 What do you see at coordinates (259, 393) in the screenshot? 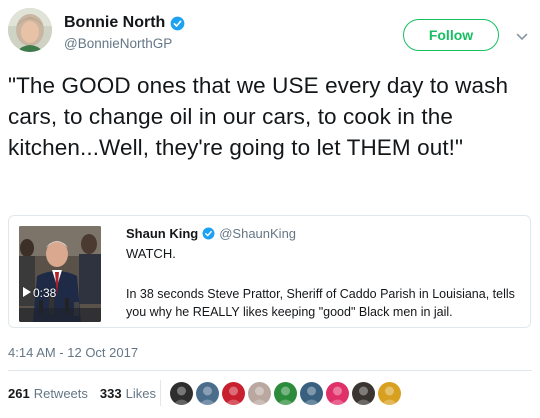
I see `liker-avatar-4-icon` at bounding box center [259, 393].